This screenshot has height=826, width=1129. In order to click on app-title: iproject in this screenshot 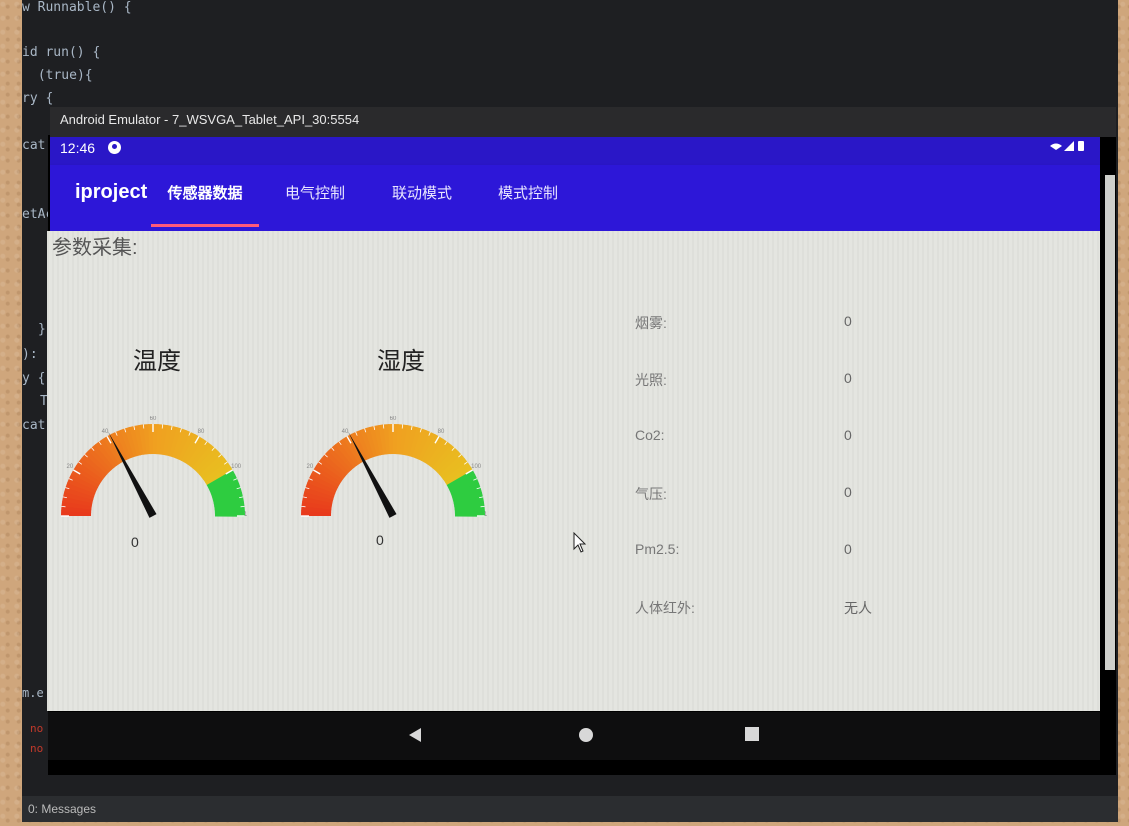, I will do `click(111, 192)`.